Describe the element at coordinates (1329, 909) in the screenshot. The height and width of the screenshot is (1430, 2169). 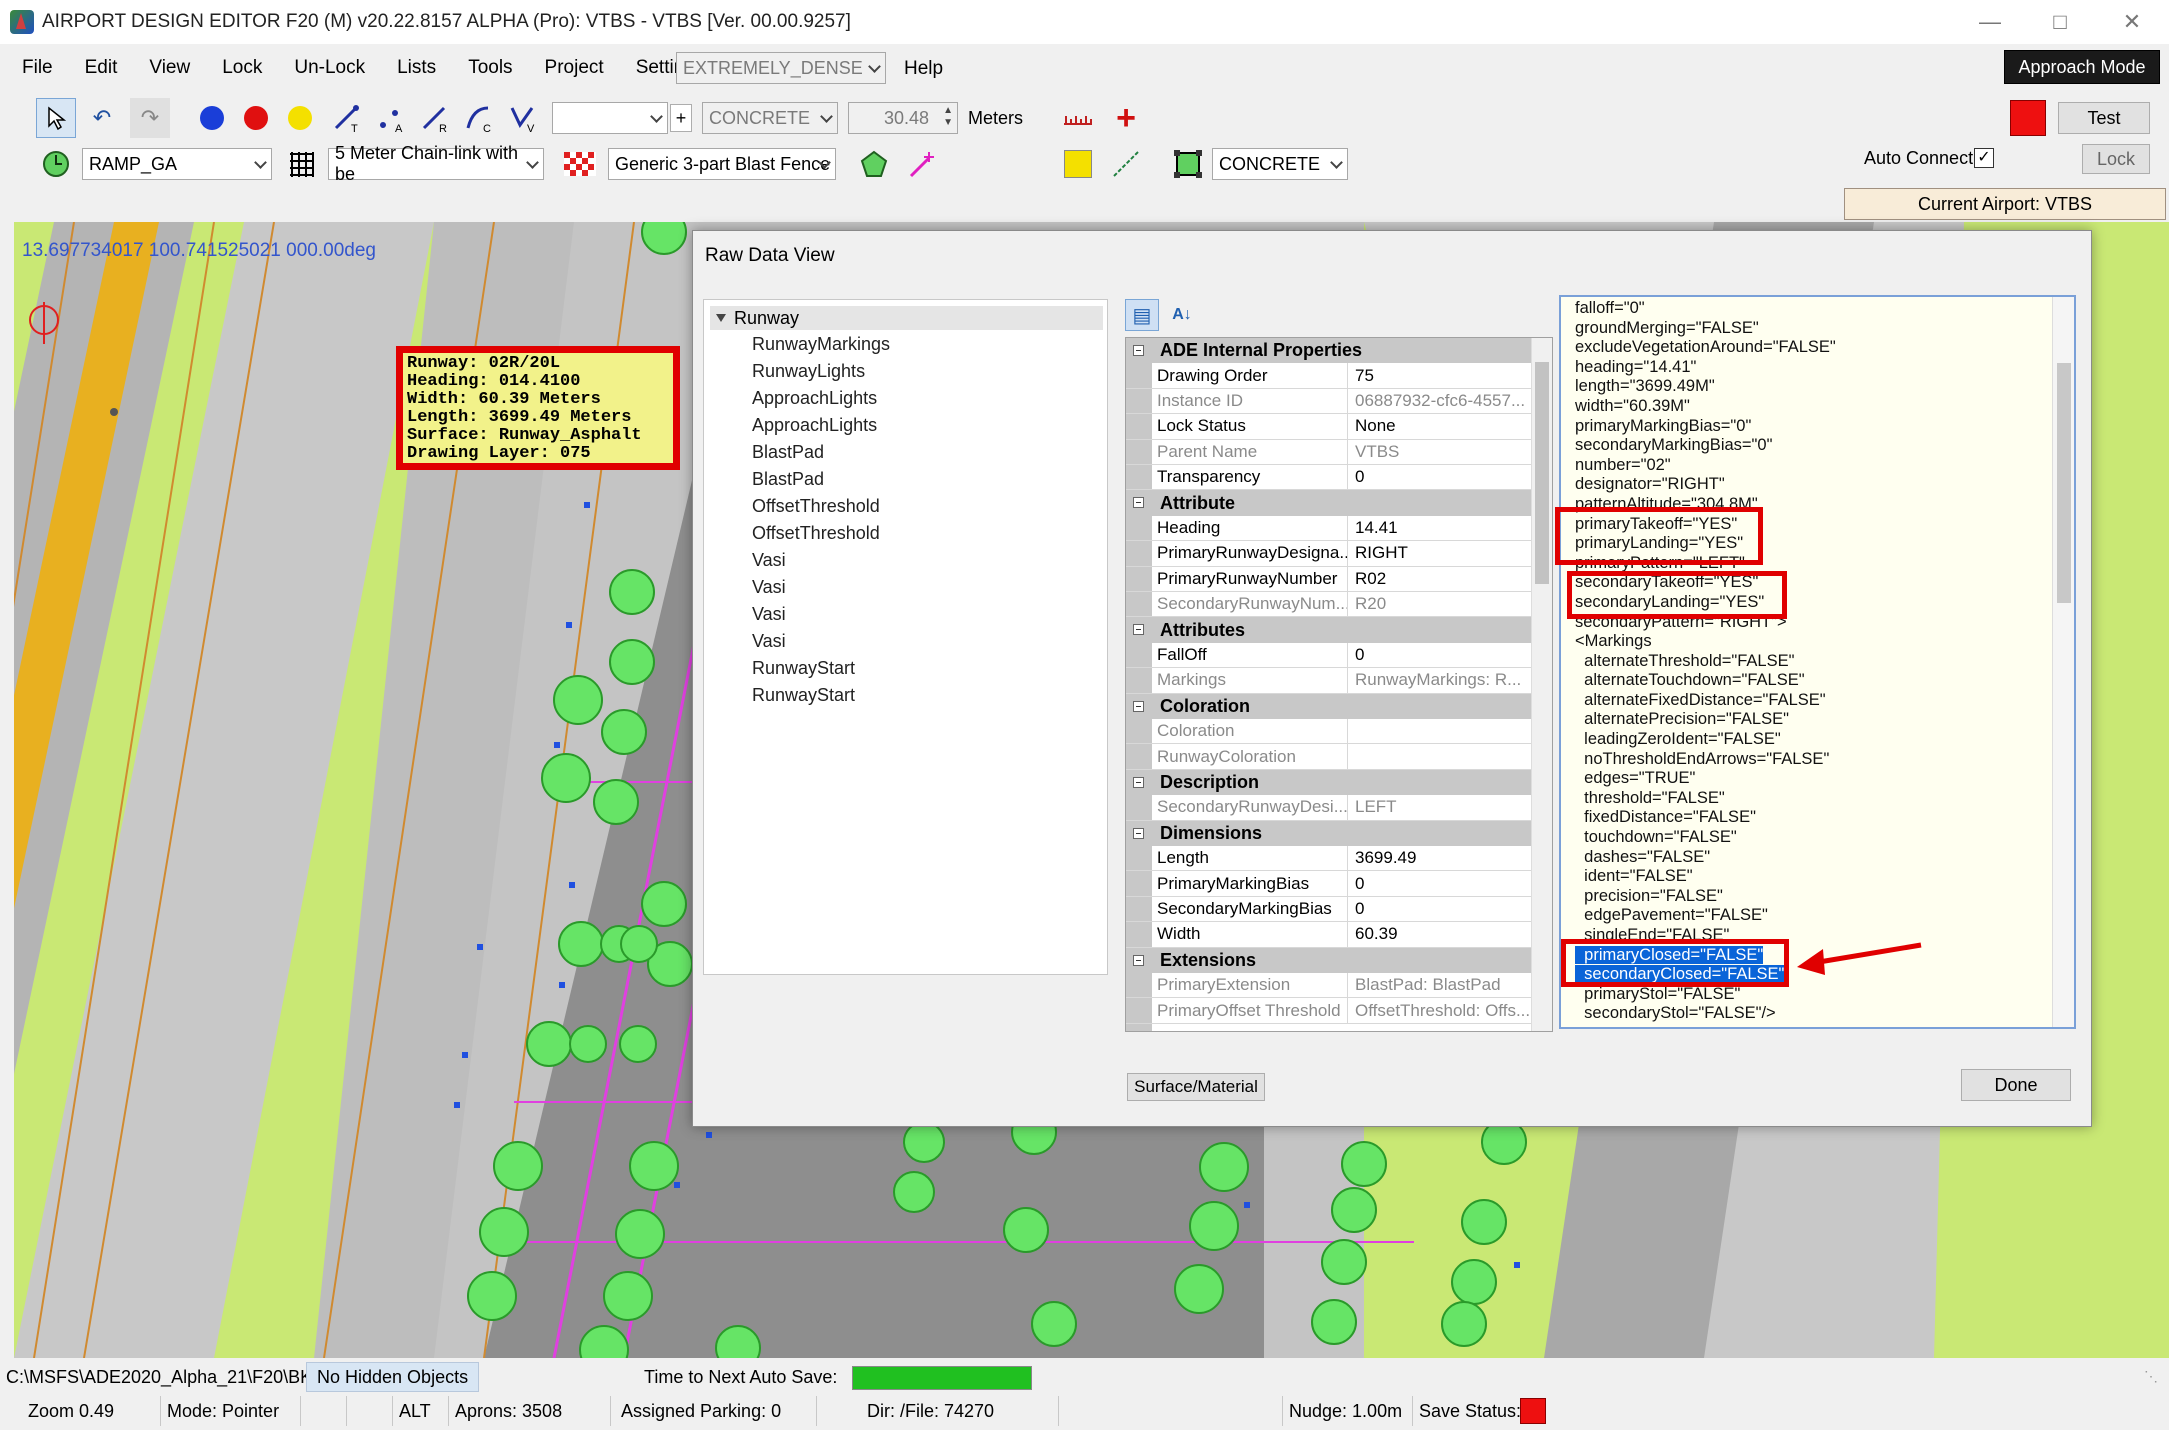
I see `property-row: SecondaryMarkingBias 0` at that location.